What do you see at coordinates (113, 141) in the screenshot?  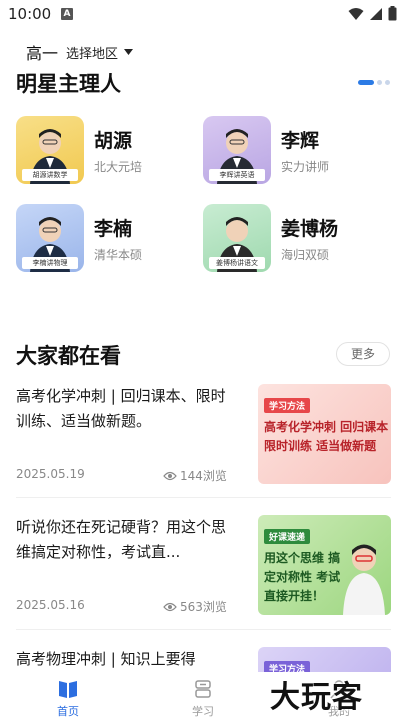 I see `teacher-name: 胡源` at bounding box center [113, 141].